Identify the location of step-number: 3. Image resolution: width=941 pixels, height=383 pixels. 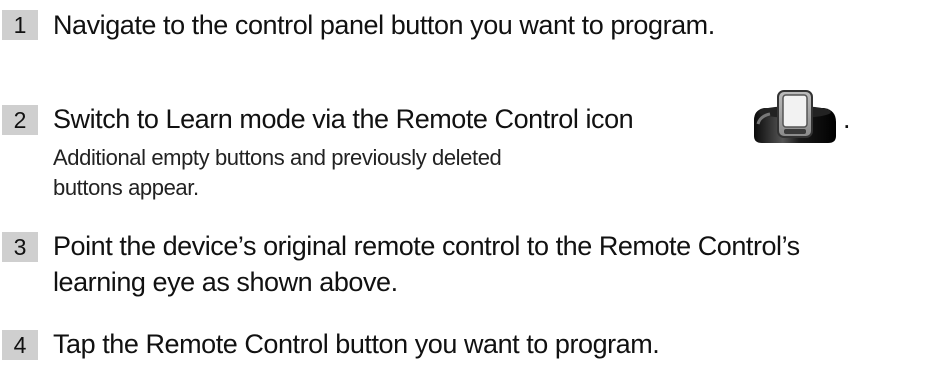
(20, 247).